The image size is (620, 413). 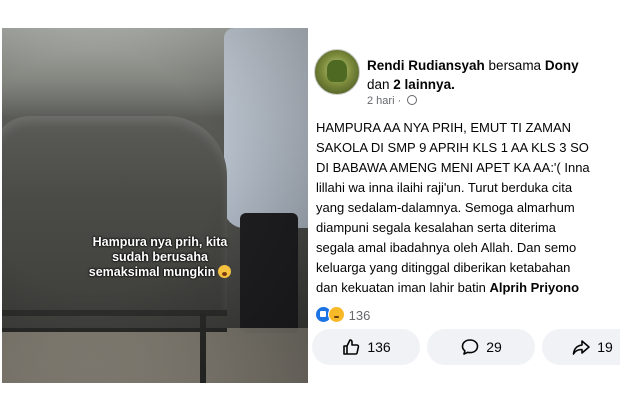 I want to click on mentioned-name: Alprih Priyono, so click(x=534, y=287).